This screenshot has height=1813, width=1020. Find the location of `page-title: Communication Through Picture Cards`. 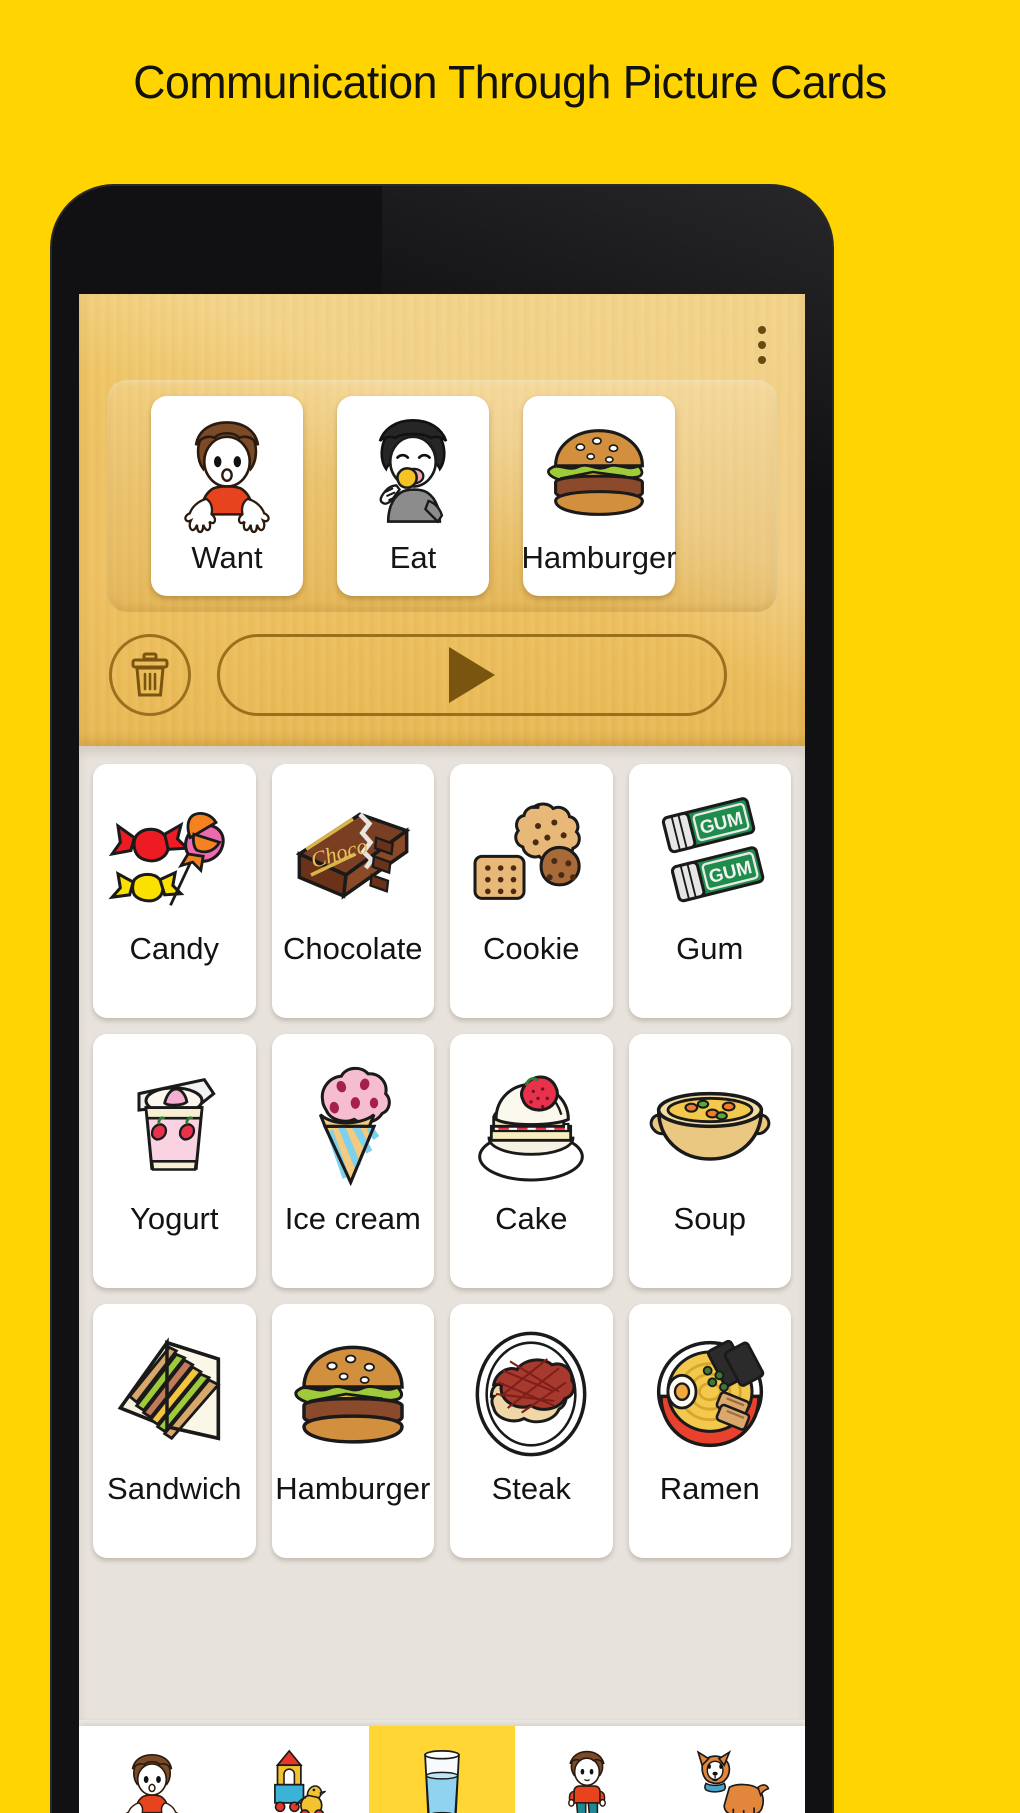

page-title: Communication Through Picture Cards is located at coordinates (510, 82).